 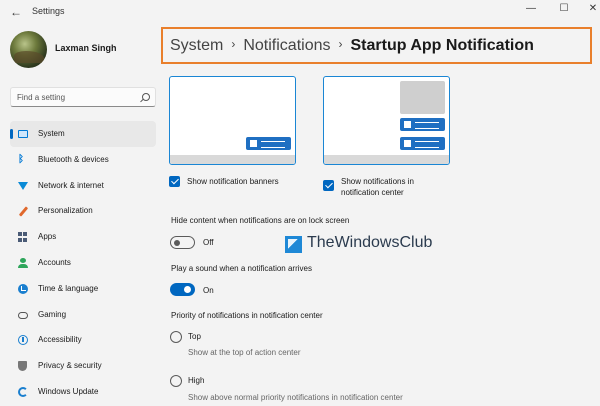 What do you see at coordinates (286, 45) in the screenshot?
I see `breadcrumb-notifications: Notifications` at bounding box center [286, 45].